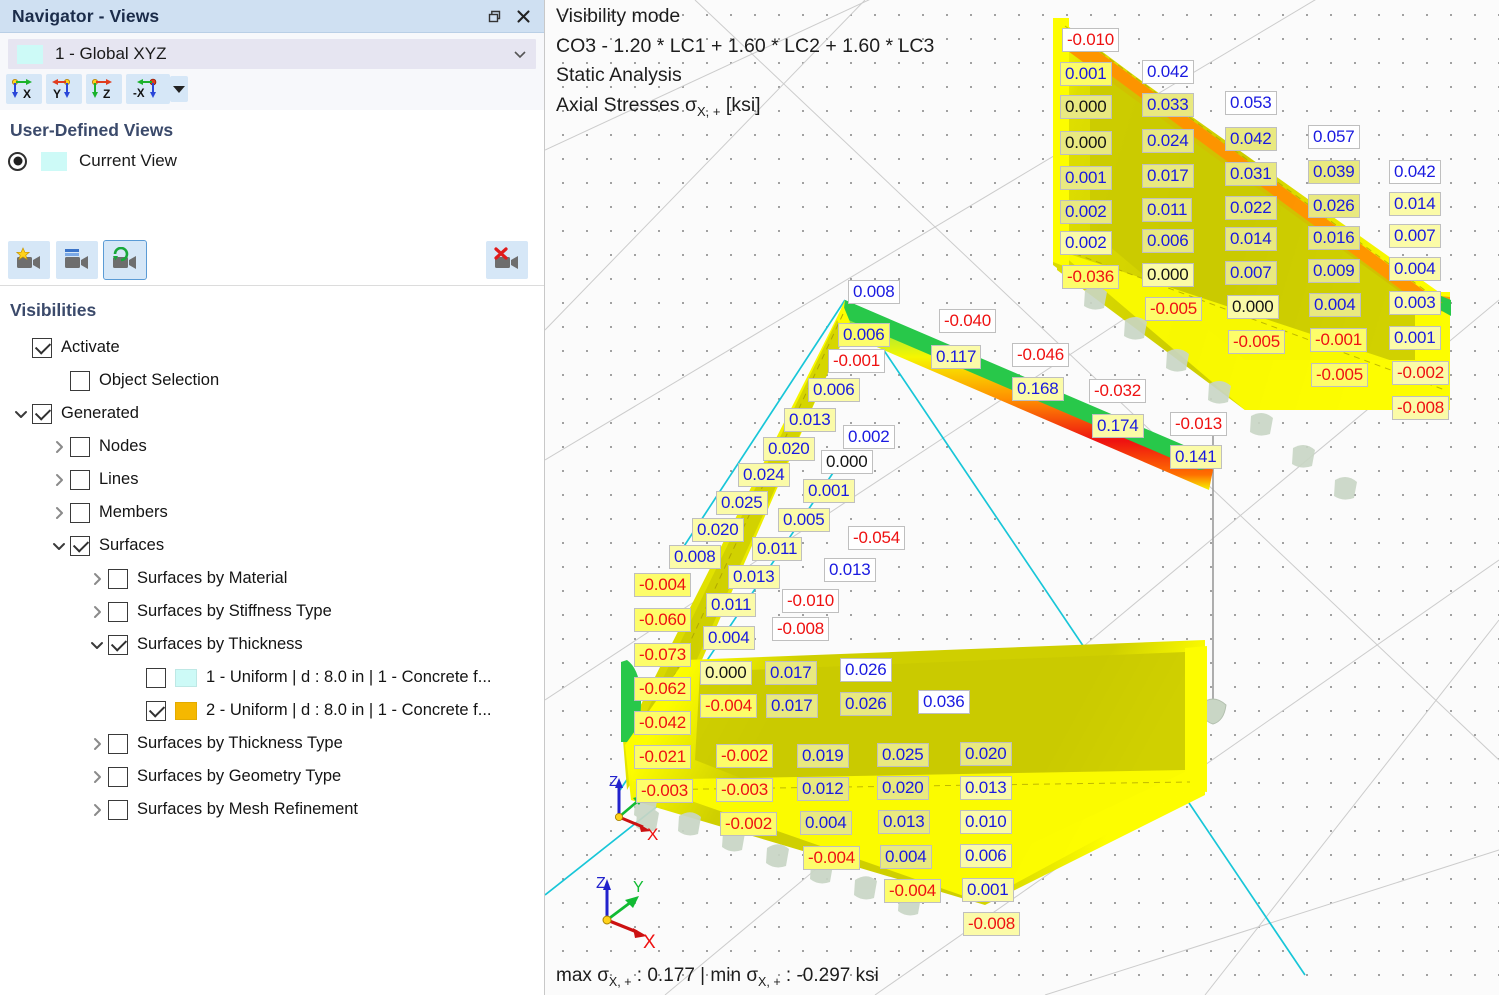 This screenshot has width=1499, height=995. What do you see at coordinates (220, 644) in the screenshot?
I see `tree-row-label: Surfaces by Thickness` at bounding box center [220, 644].